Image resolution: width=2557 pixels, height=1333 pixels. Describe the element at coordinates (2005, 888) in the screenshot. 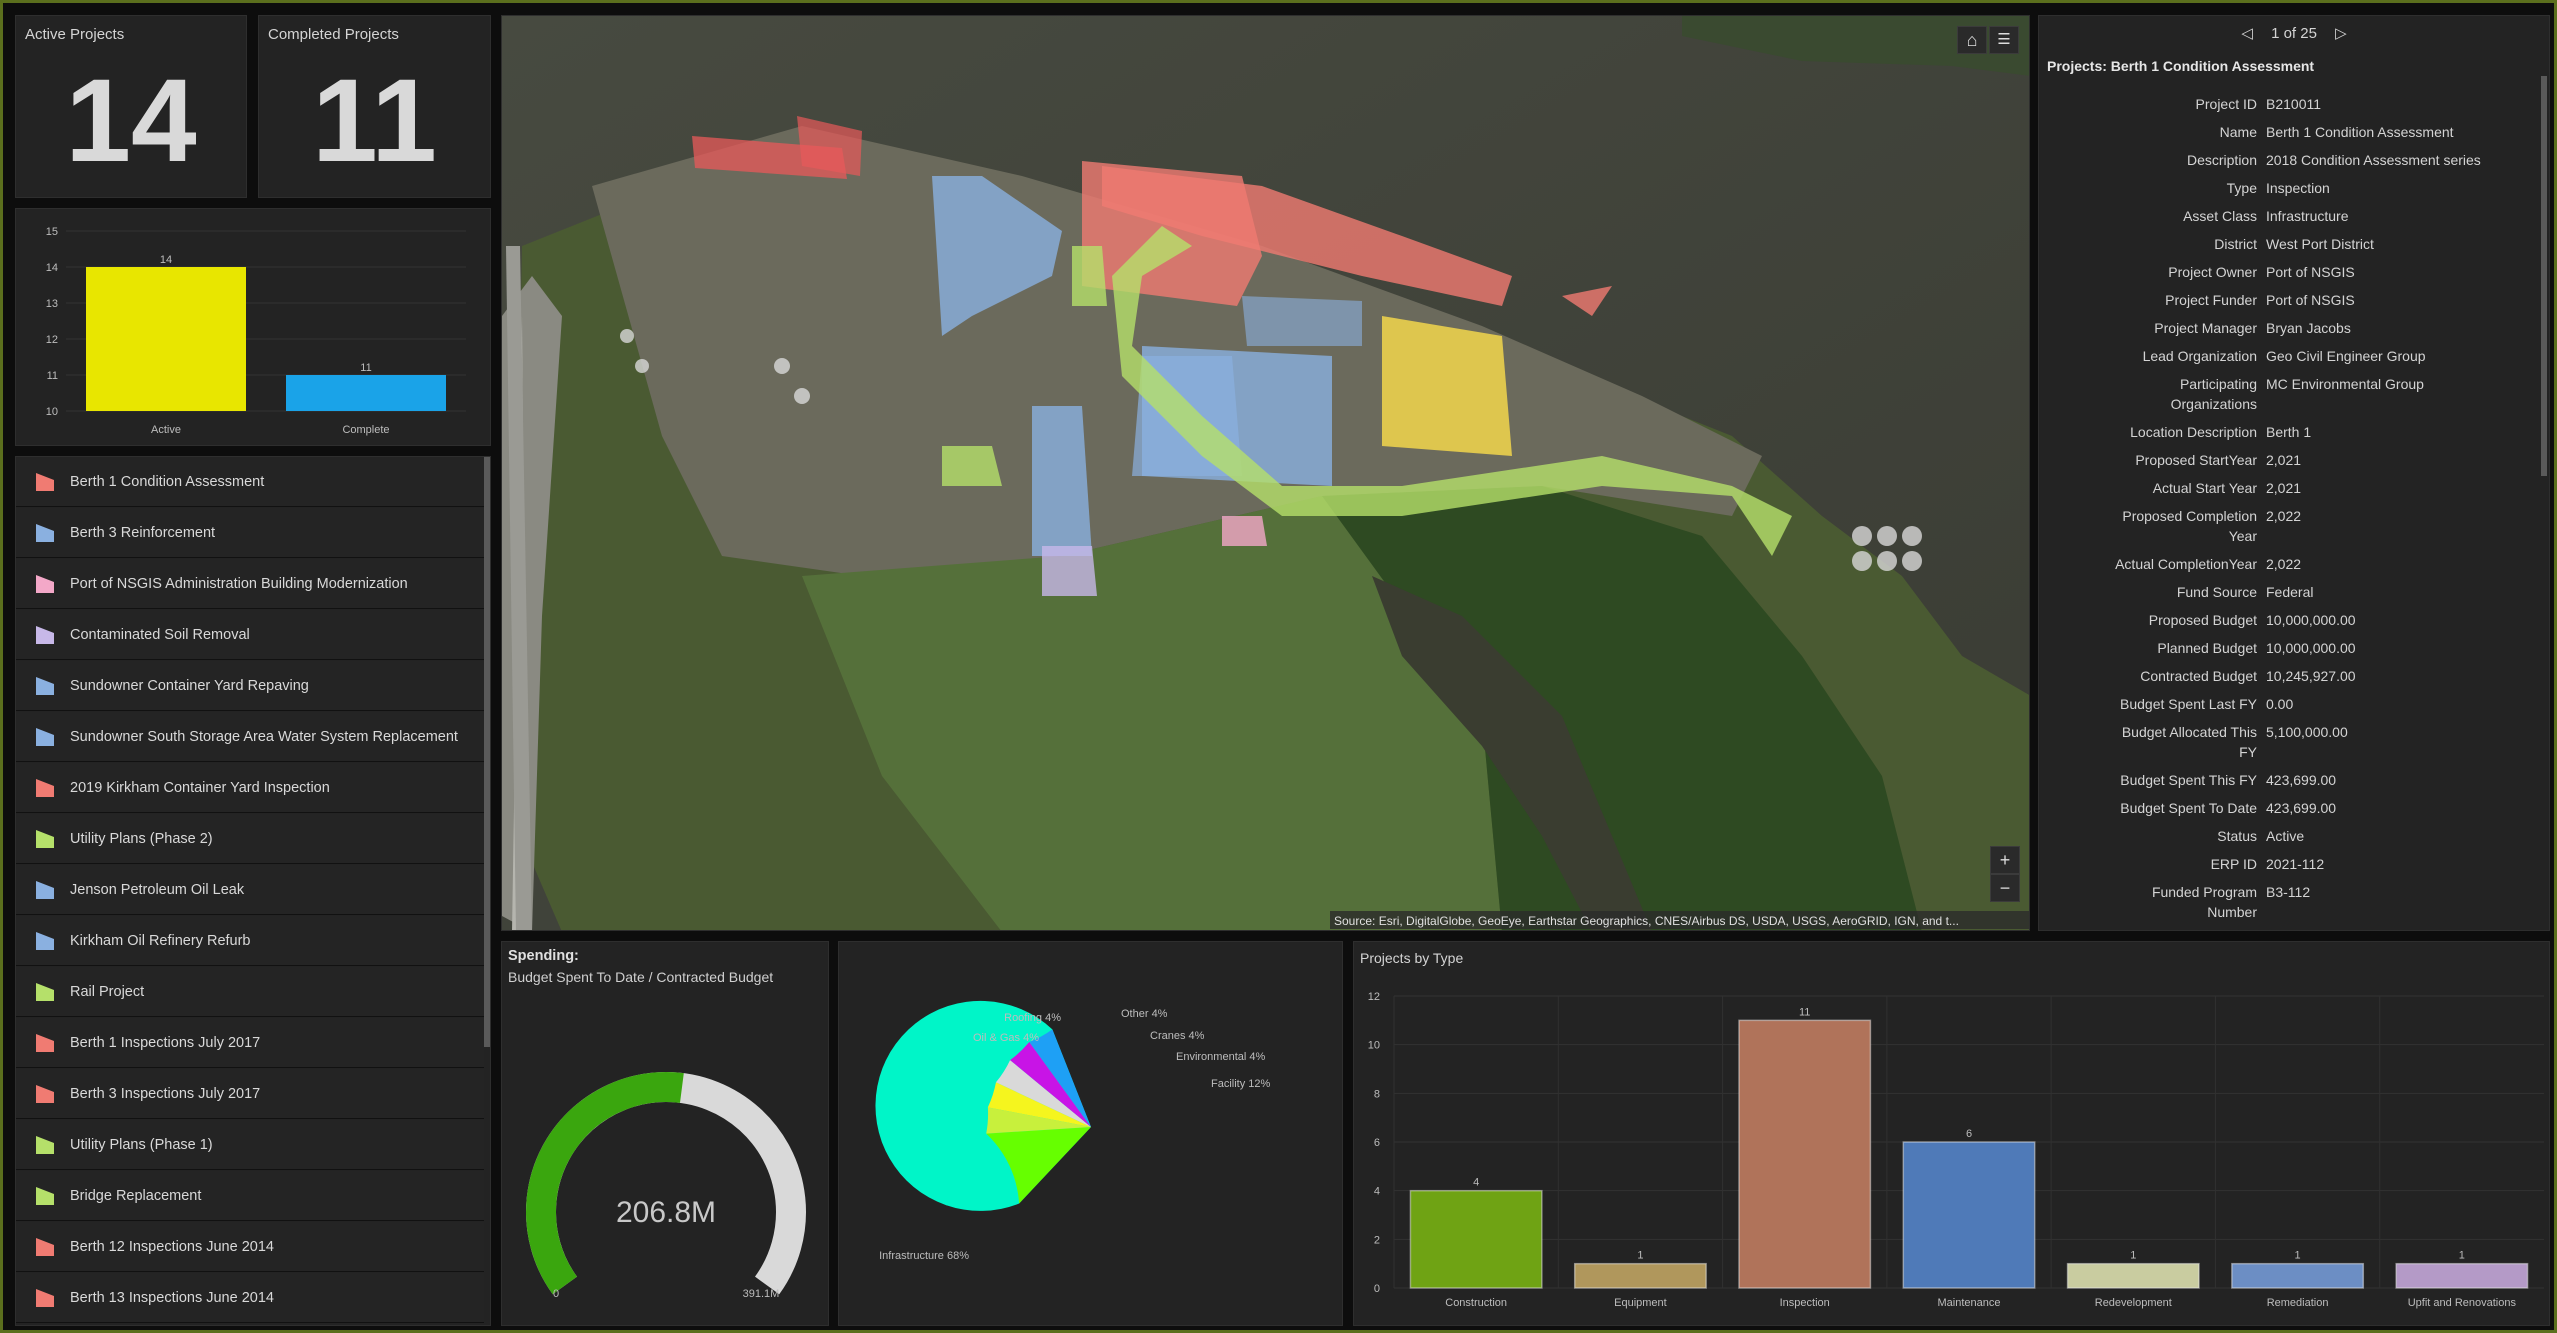

I see `zoom-out-button: −` at that location.